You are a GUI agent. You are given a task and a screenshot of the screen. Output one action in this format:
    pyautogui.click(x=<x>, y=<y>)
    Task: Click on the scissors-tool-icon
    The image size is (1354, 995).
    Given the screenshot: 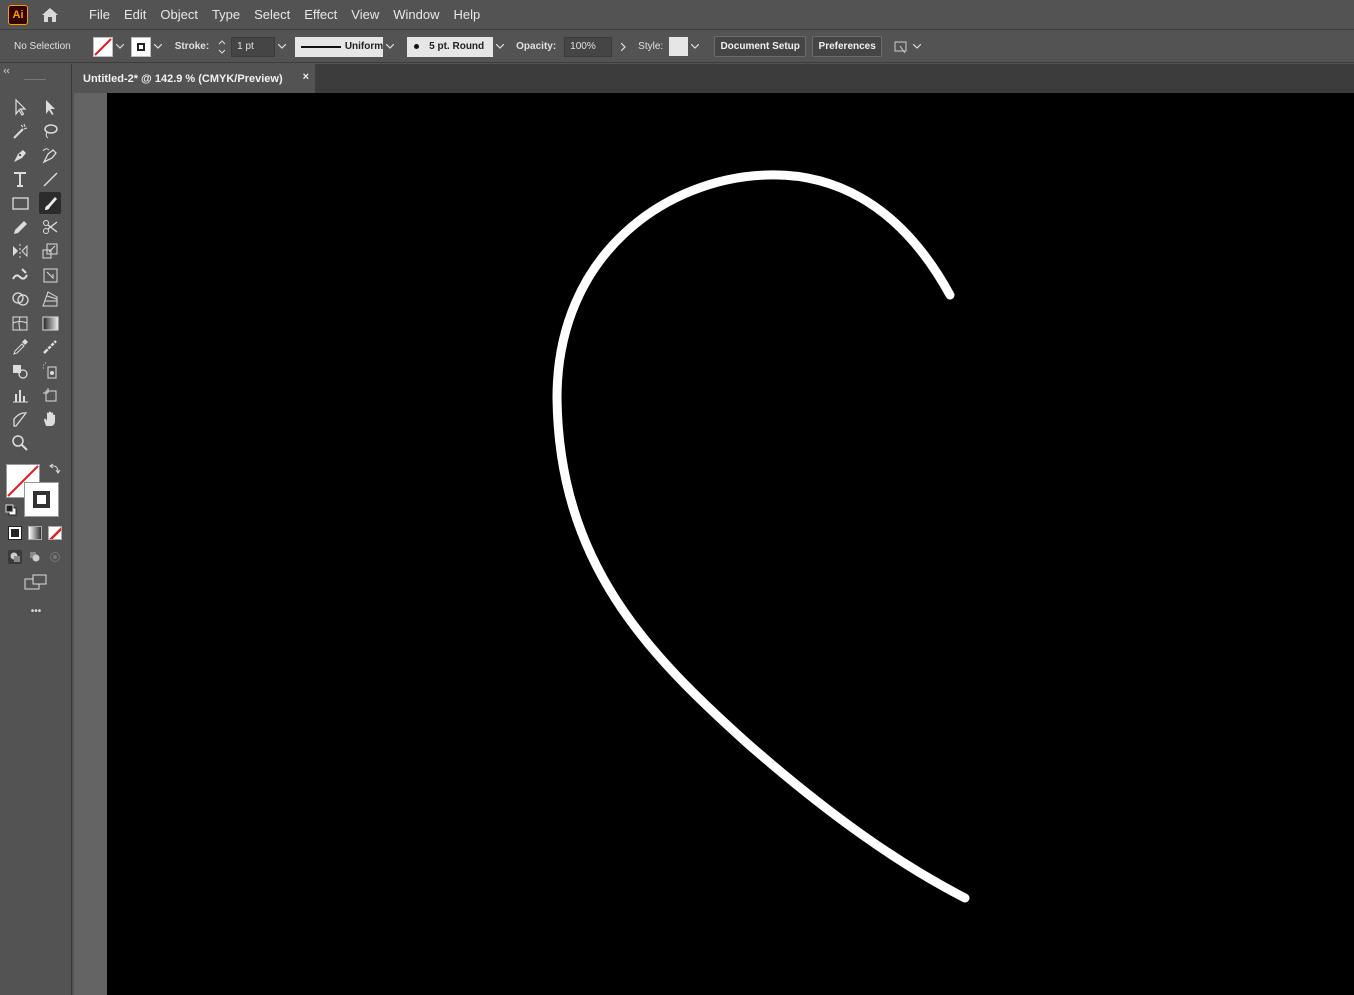 What is the action you would take?
    pyautogui.click(x=50, y=227)
    